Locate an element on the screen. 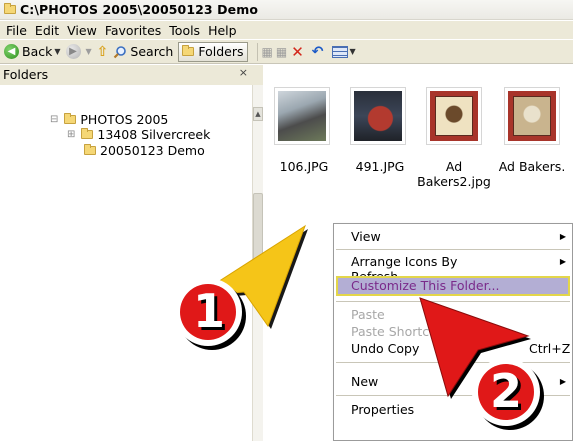 This screenshot has height=441, width=573. up-folder-button: ⇧ is located at coordinates (103, 52).